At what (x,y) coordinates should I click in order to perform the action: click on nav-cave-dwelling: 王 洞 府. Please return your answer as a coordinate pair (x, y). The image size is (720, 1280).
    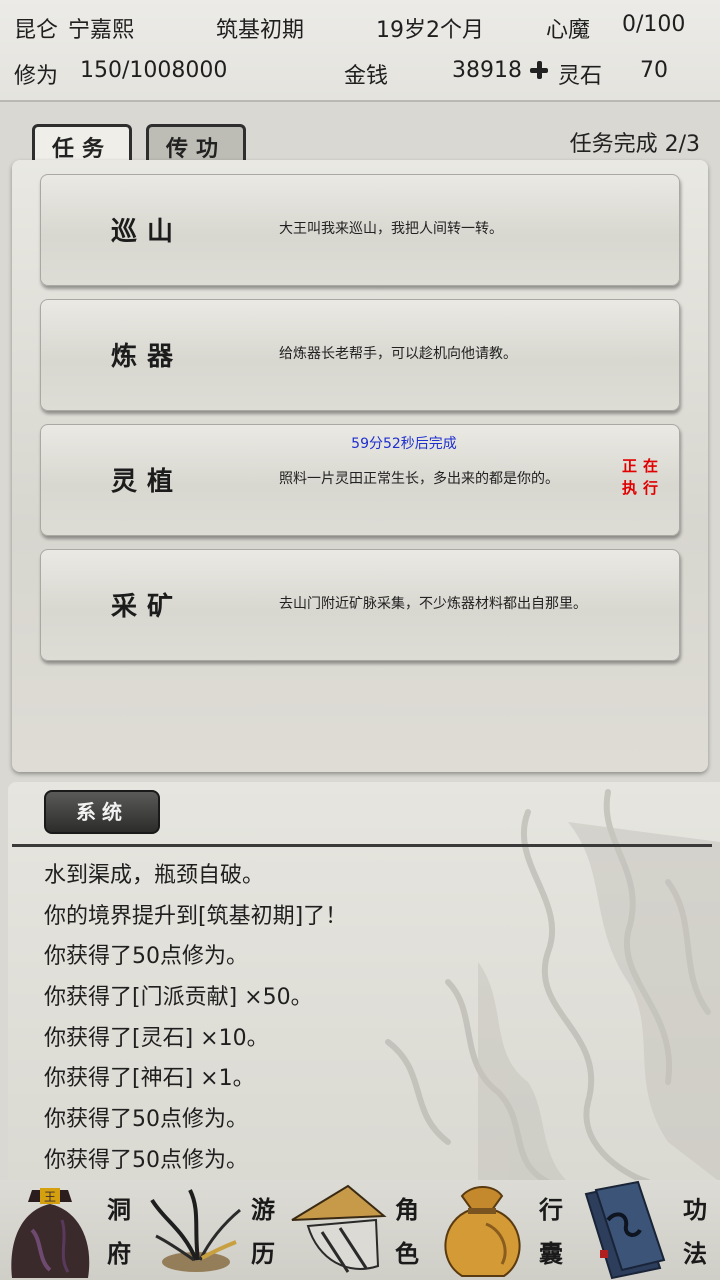
    Looking at the image, I should click on (72, 1230).